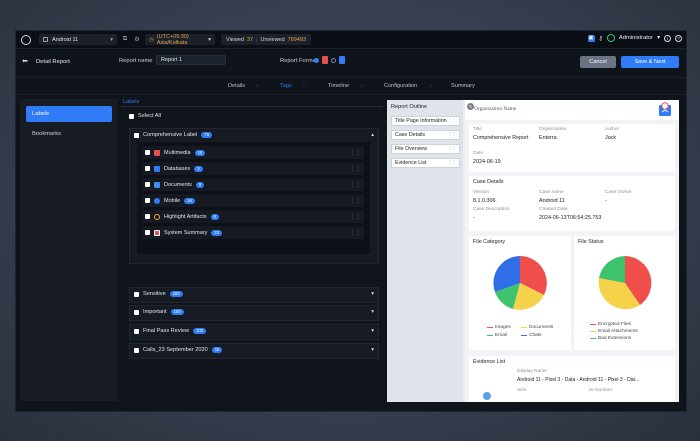  I want to click on outline-item: Case Details ⋮⋮, so click(425, 135).